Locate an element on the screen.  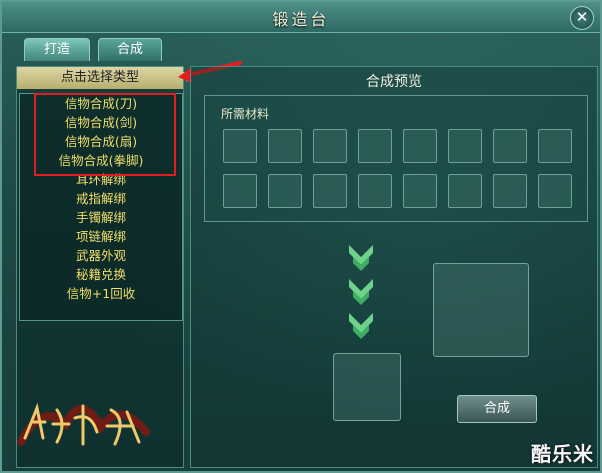
tab-forge: 打造 is located at coordinates (57, 49).